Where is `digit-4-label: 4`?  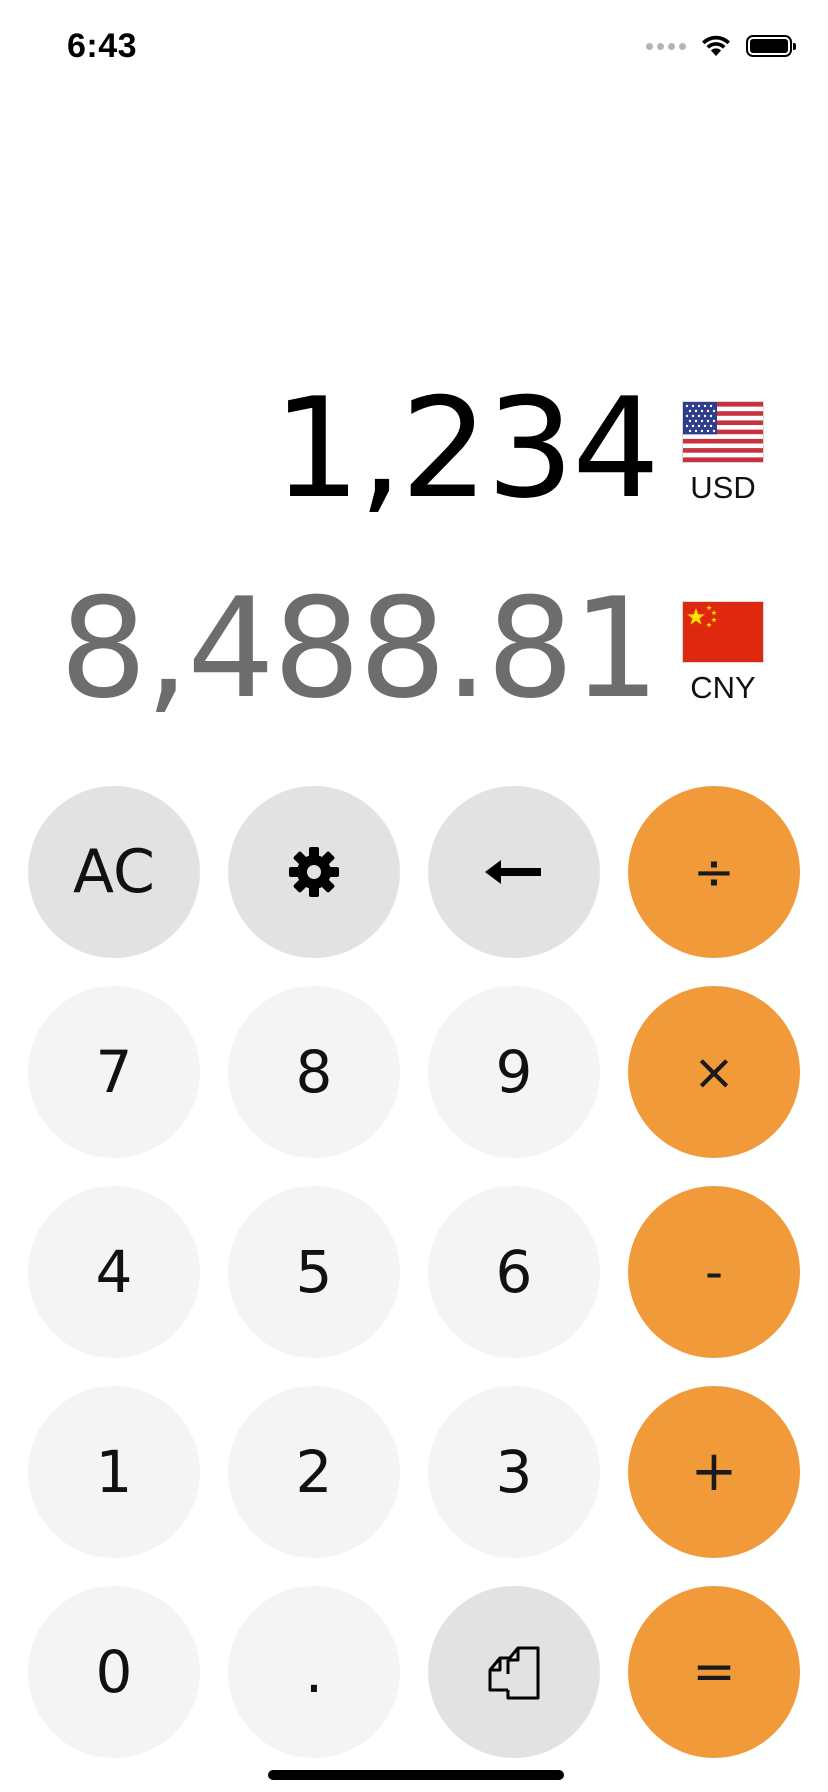
digit-4-label: 4 is located at coordinates (114, 1272).